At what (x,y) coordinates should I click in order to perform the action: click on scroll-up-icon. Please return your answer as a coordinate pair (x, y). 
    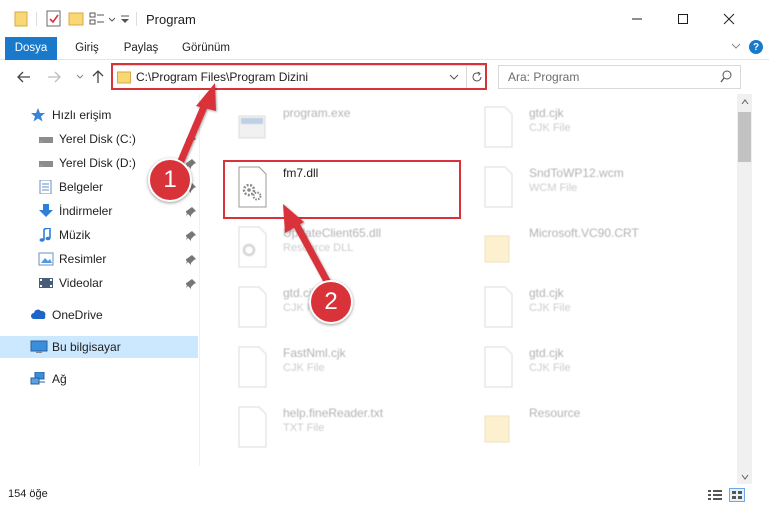
    Looking at the image, I should click on (744, 101).